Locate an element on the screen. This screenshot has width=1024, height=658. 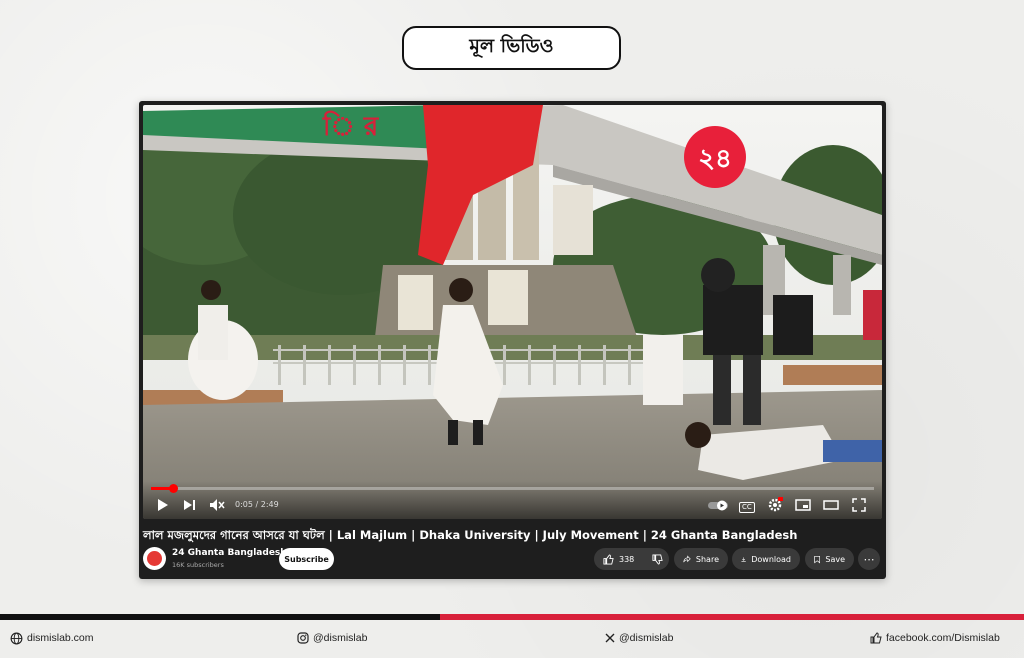
more-actions-button: ⋯ is located at coordinates (869, 559).